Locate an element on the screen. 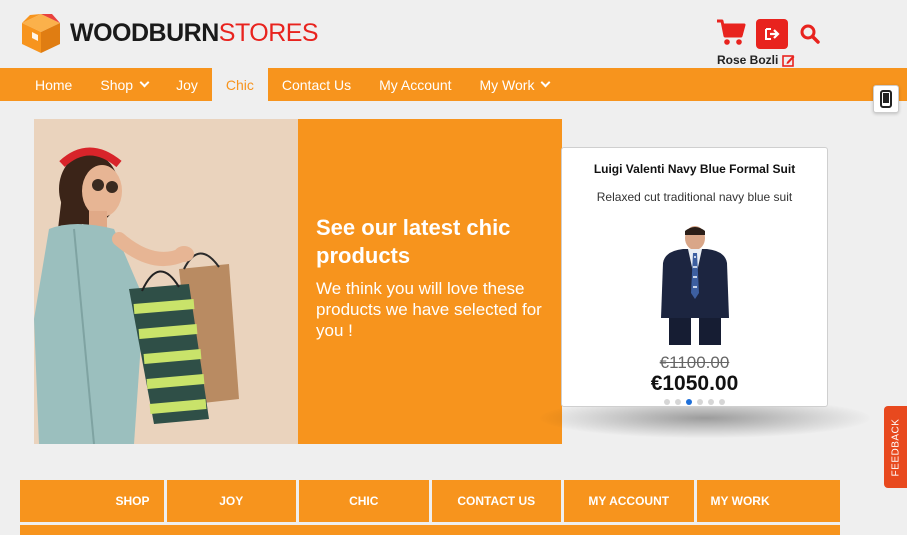  edit-icon is located at coordinates (788, 60).